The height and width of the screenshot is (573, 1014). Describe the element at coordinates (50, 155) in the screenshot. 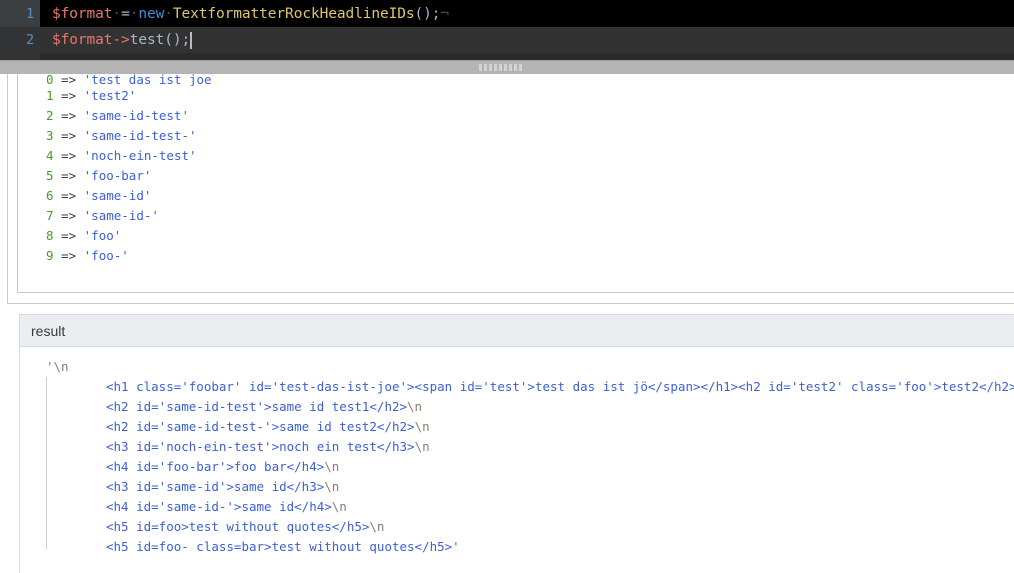

I see `dump-row-index: 4` at that location.